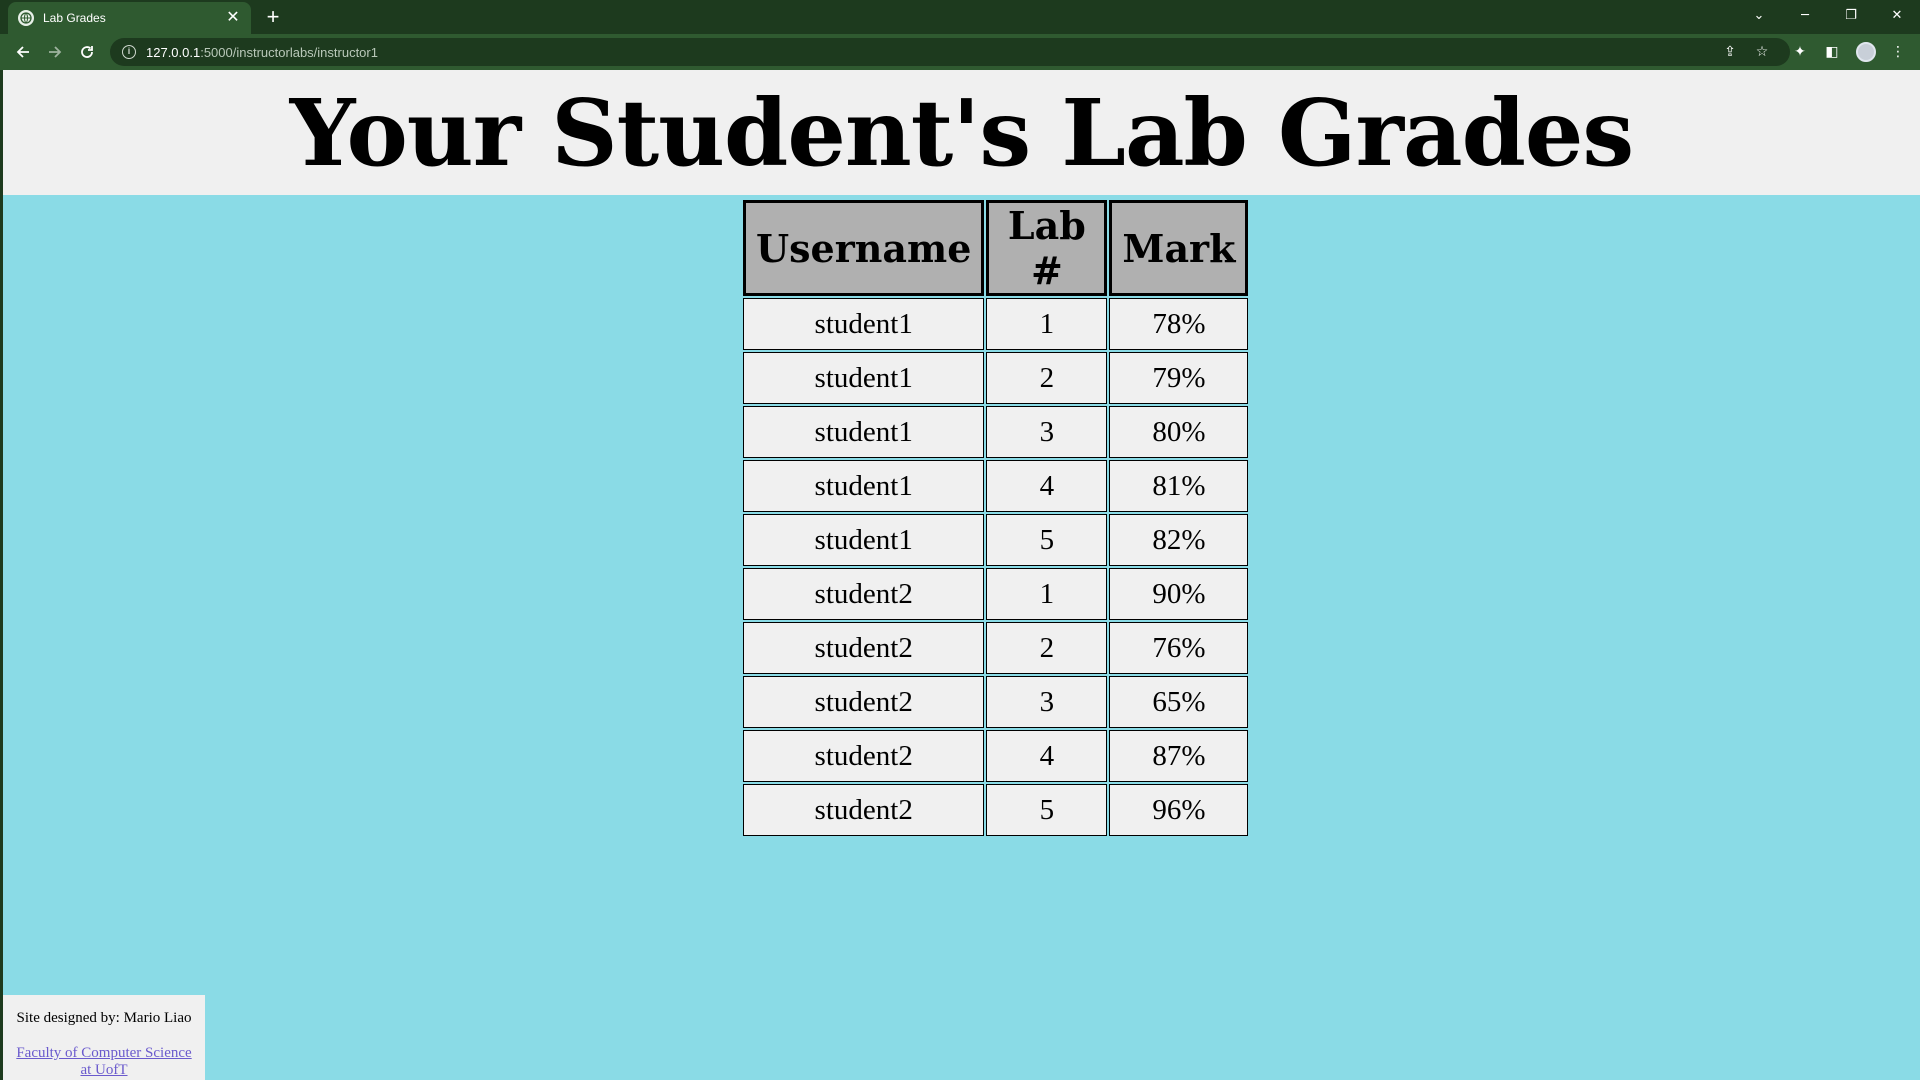 The width and height of the screenshot is (1920, 1080). I want to click on page-header: Your Student's Lab Grades, so click(961, 132).